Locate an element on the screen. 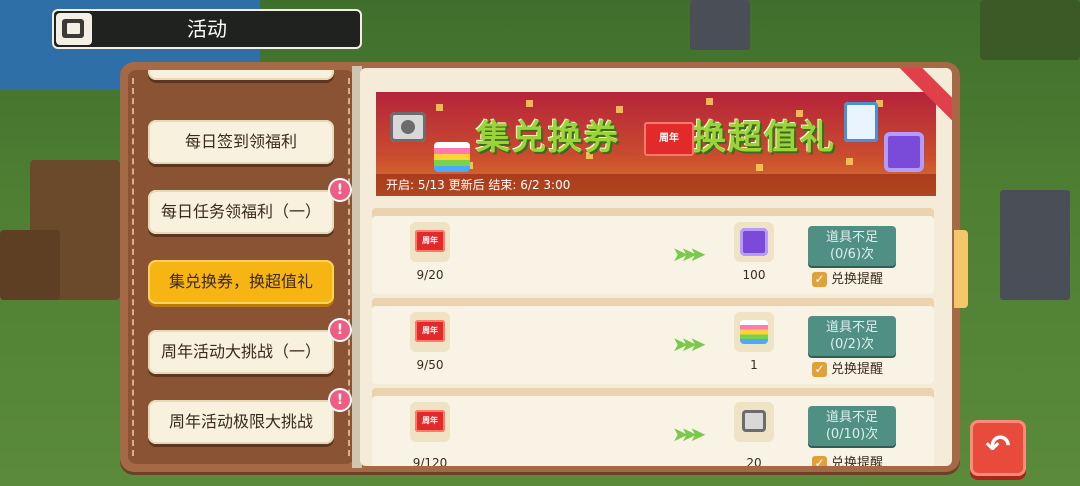 Image resolution: width=1080 pixels, height=486 pixels. exchange-button: 道具不足 (0/6)次 is located at coordinates (852, 246).